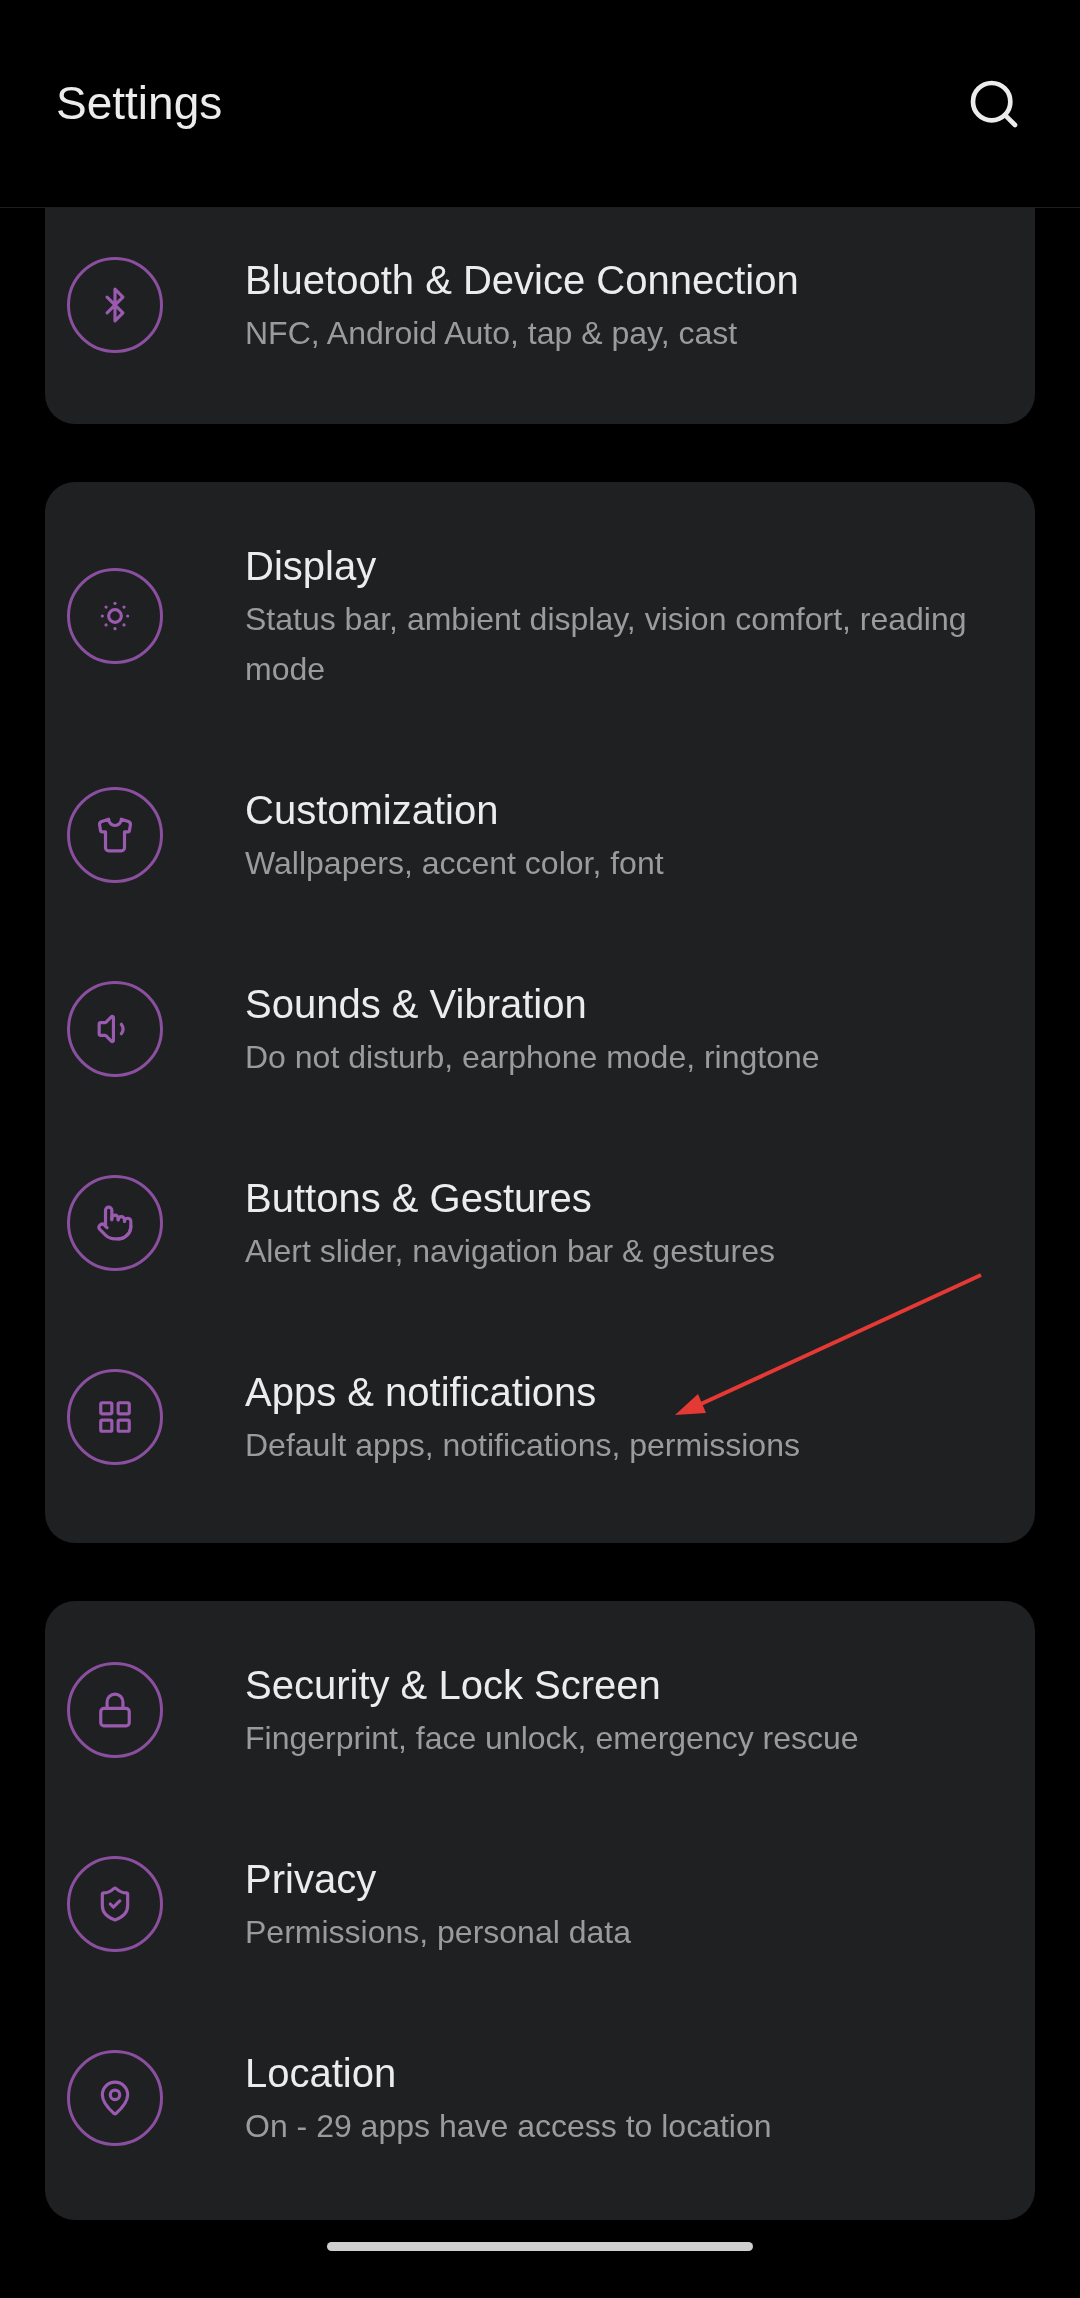 The image size is (1080, 2298). I want to click on item-subtitle: On - 29 apps have access to location, so click(508, 2126).